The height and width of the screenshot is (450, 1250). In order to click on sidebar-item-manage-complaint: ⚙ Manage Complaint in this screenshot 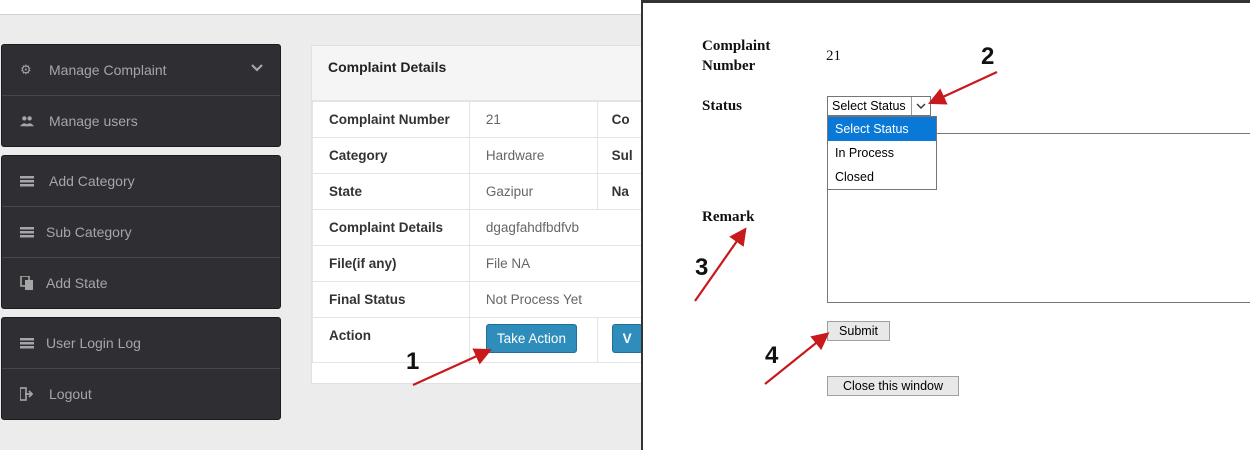, I will do `click(141, 70)`.